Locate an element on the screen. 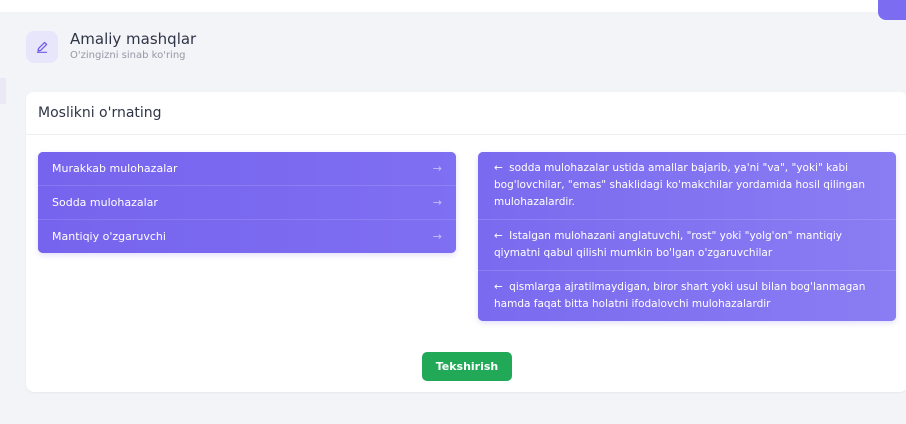 Image resolution: width=906 pixels, height=424 pixels. term-item: Sodda mulohazalar → is located at coordinates (247, 203).